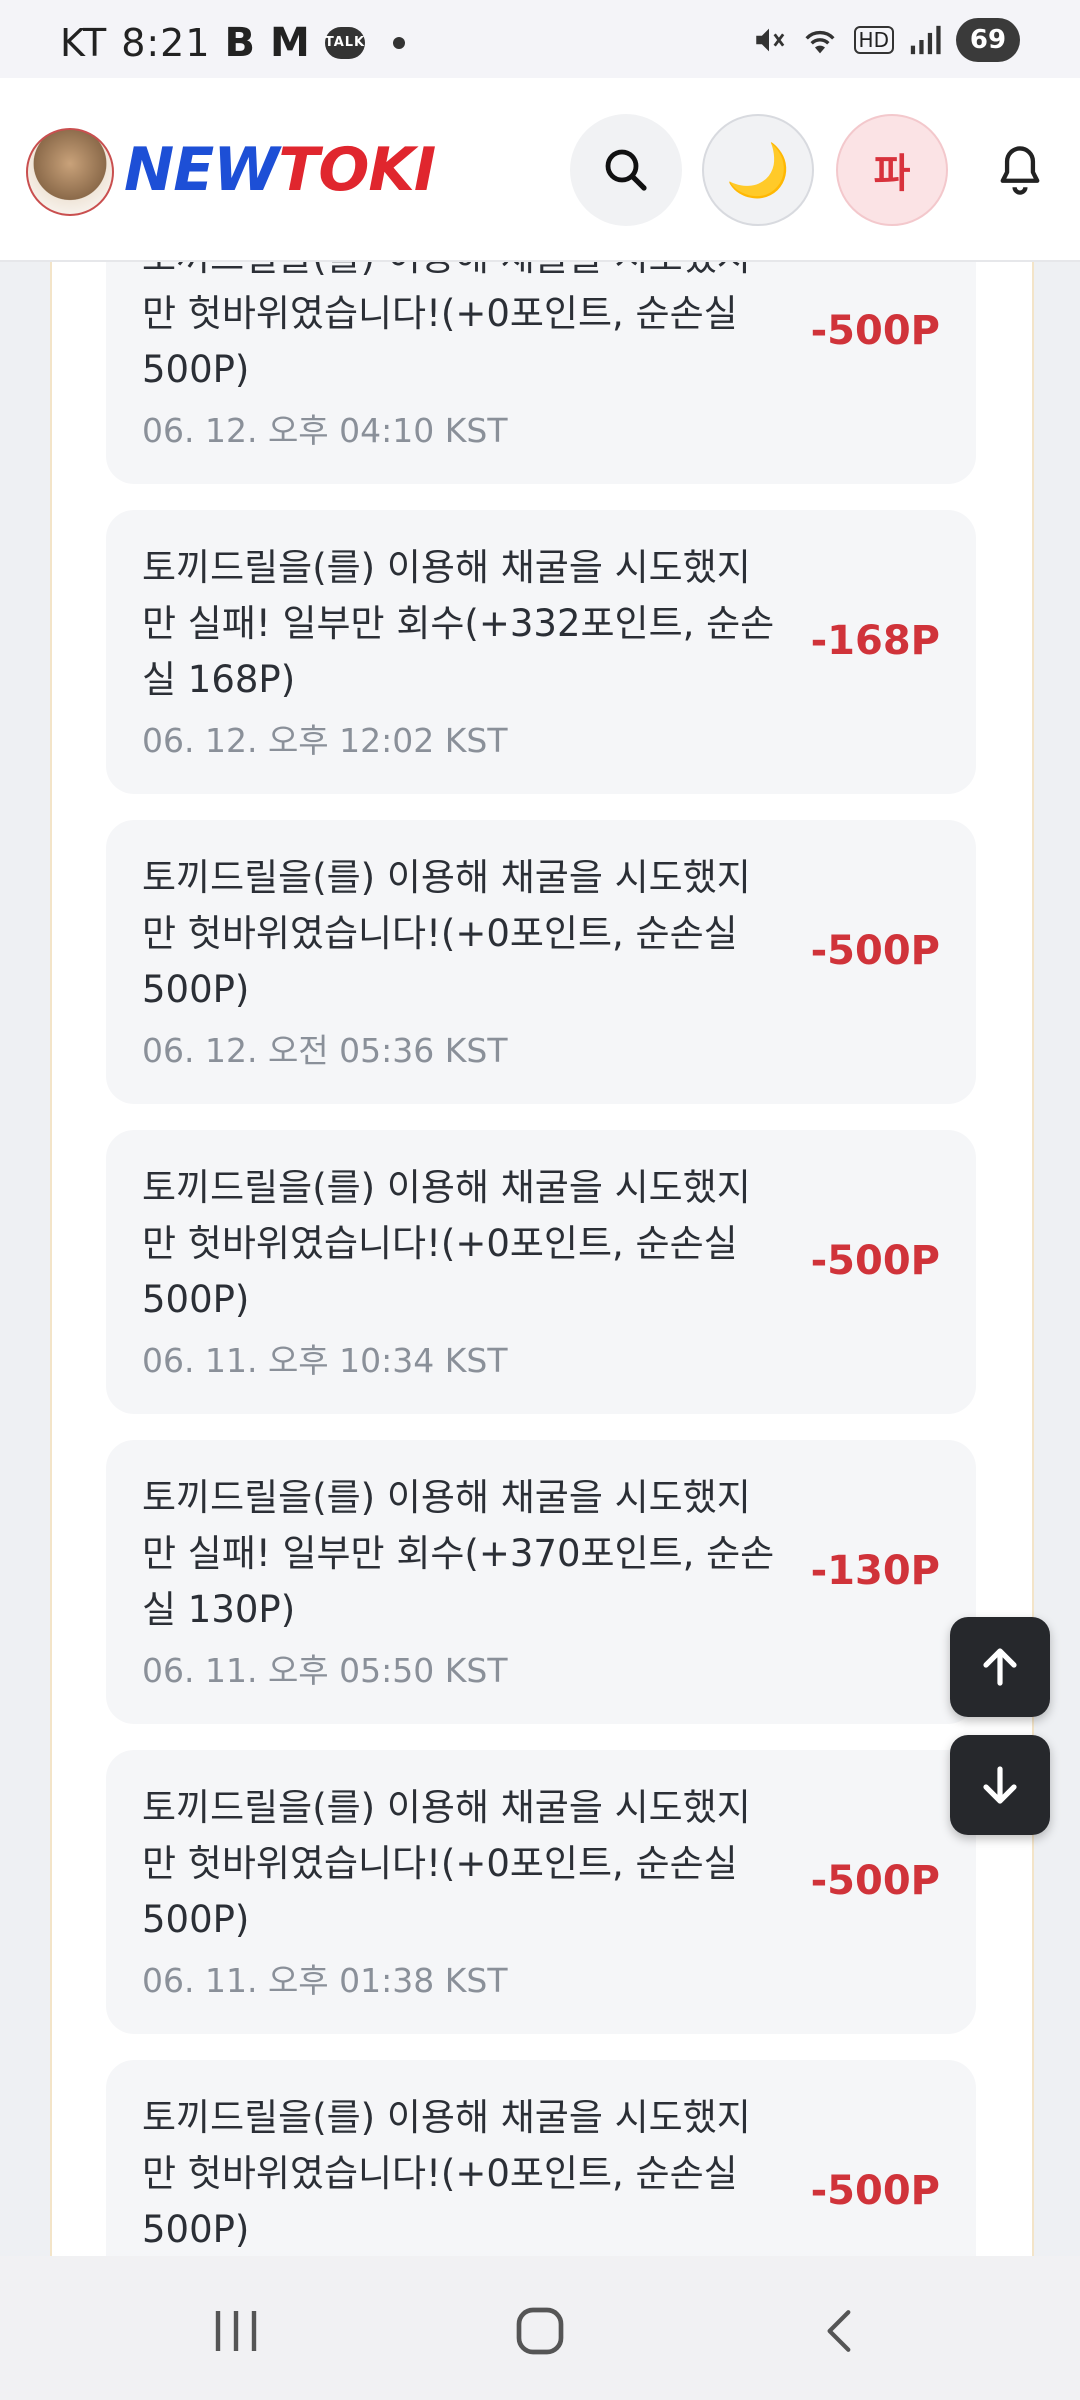 The height and width of the screenshot is (2400, 1080). I want to click on user-avatar-button: 파, so click(892, 170).